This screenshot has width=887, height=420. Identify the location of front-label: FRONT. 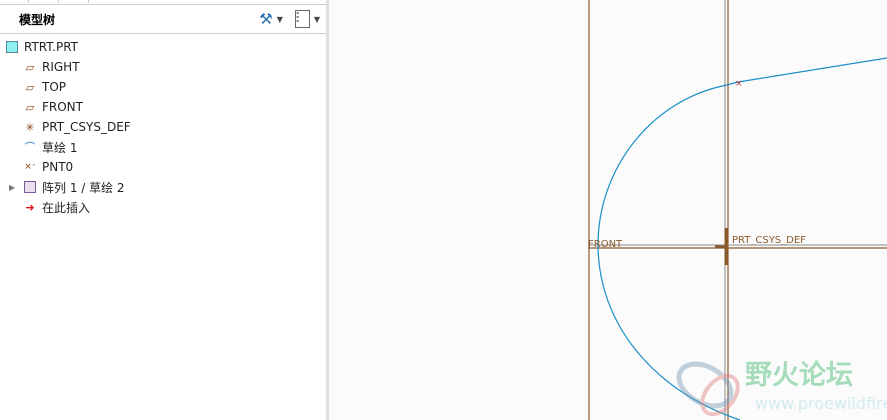
(605, 244).